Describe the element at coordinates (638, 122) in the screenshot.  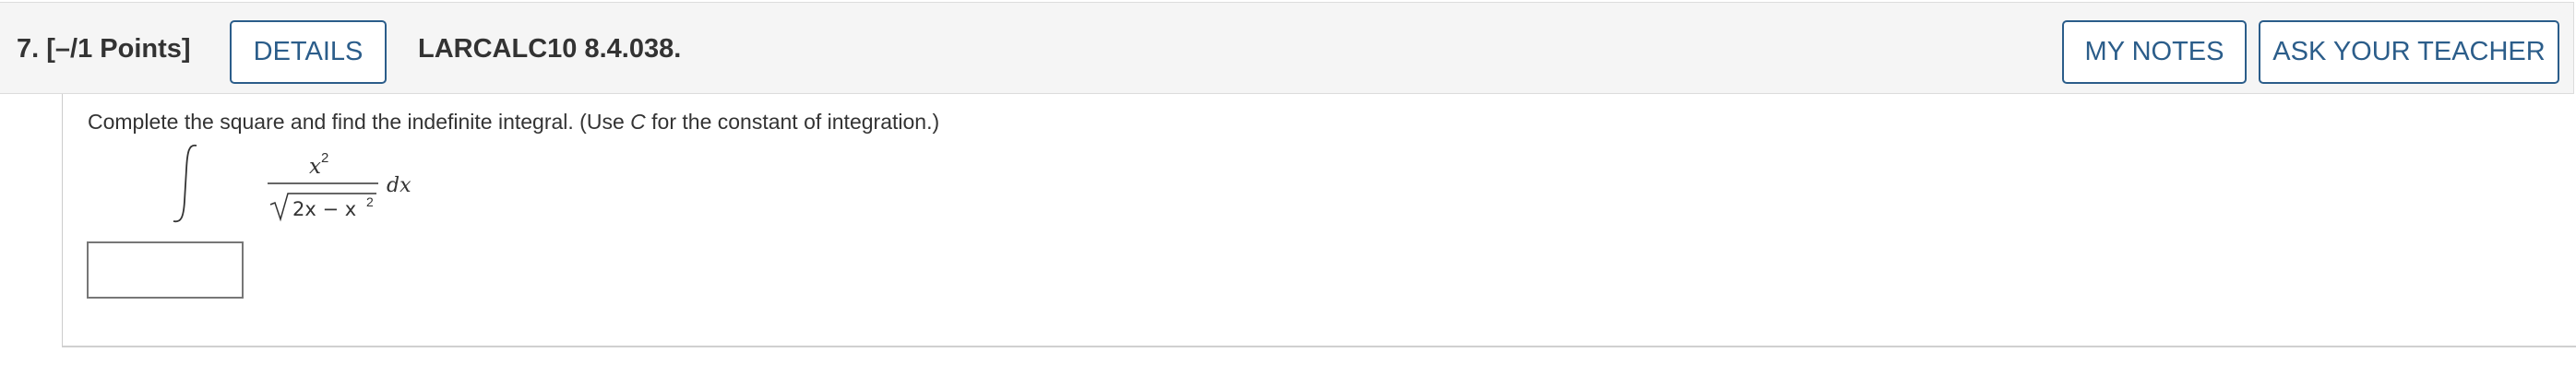
I see `prompt-constant-variable: C` at that location.